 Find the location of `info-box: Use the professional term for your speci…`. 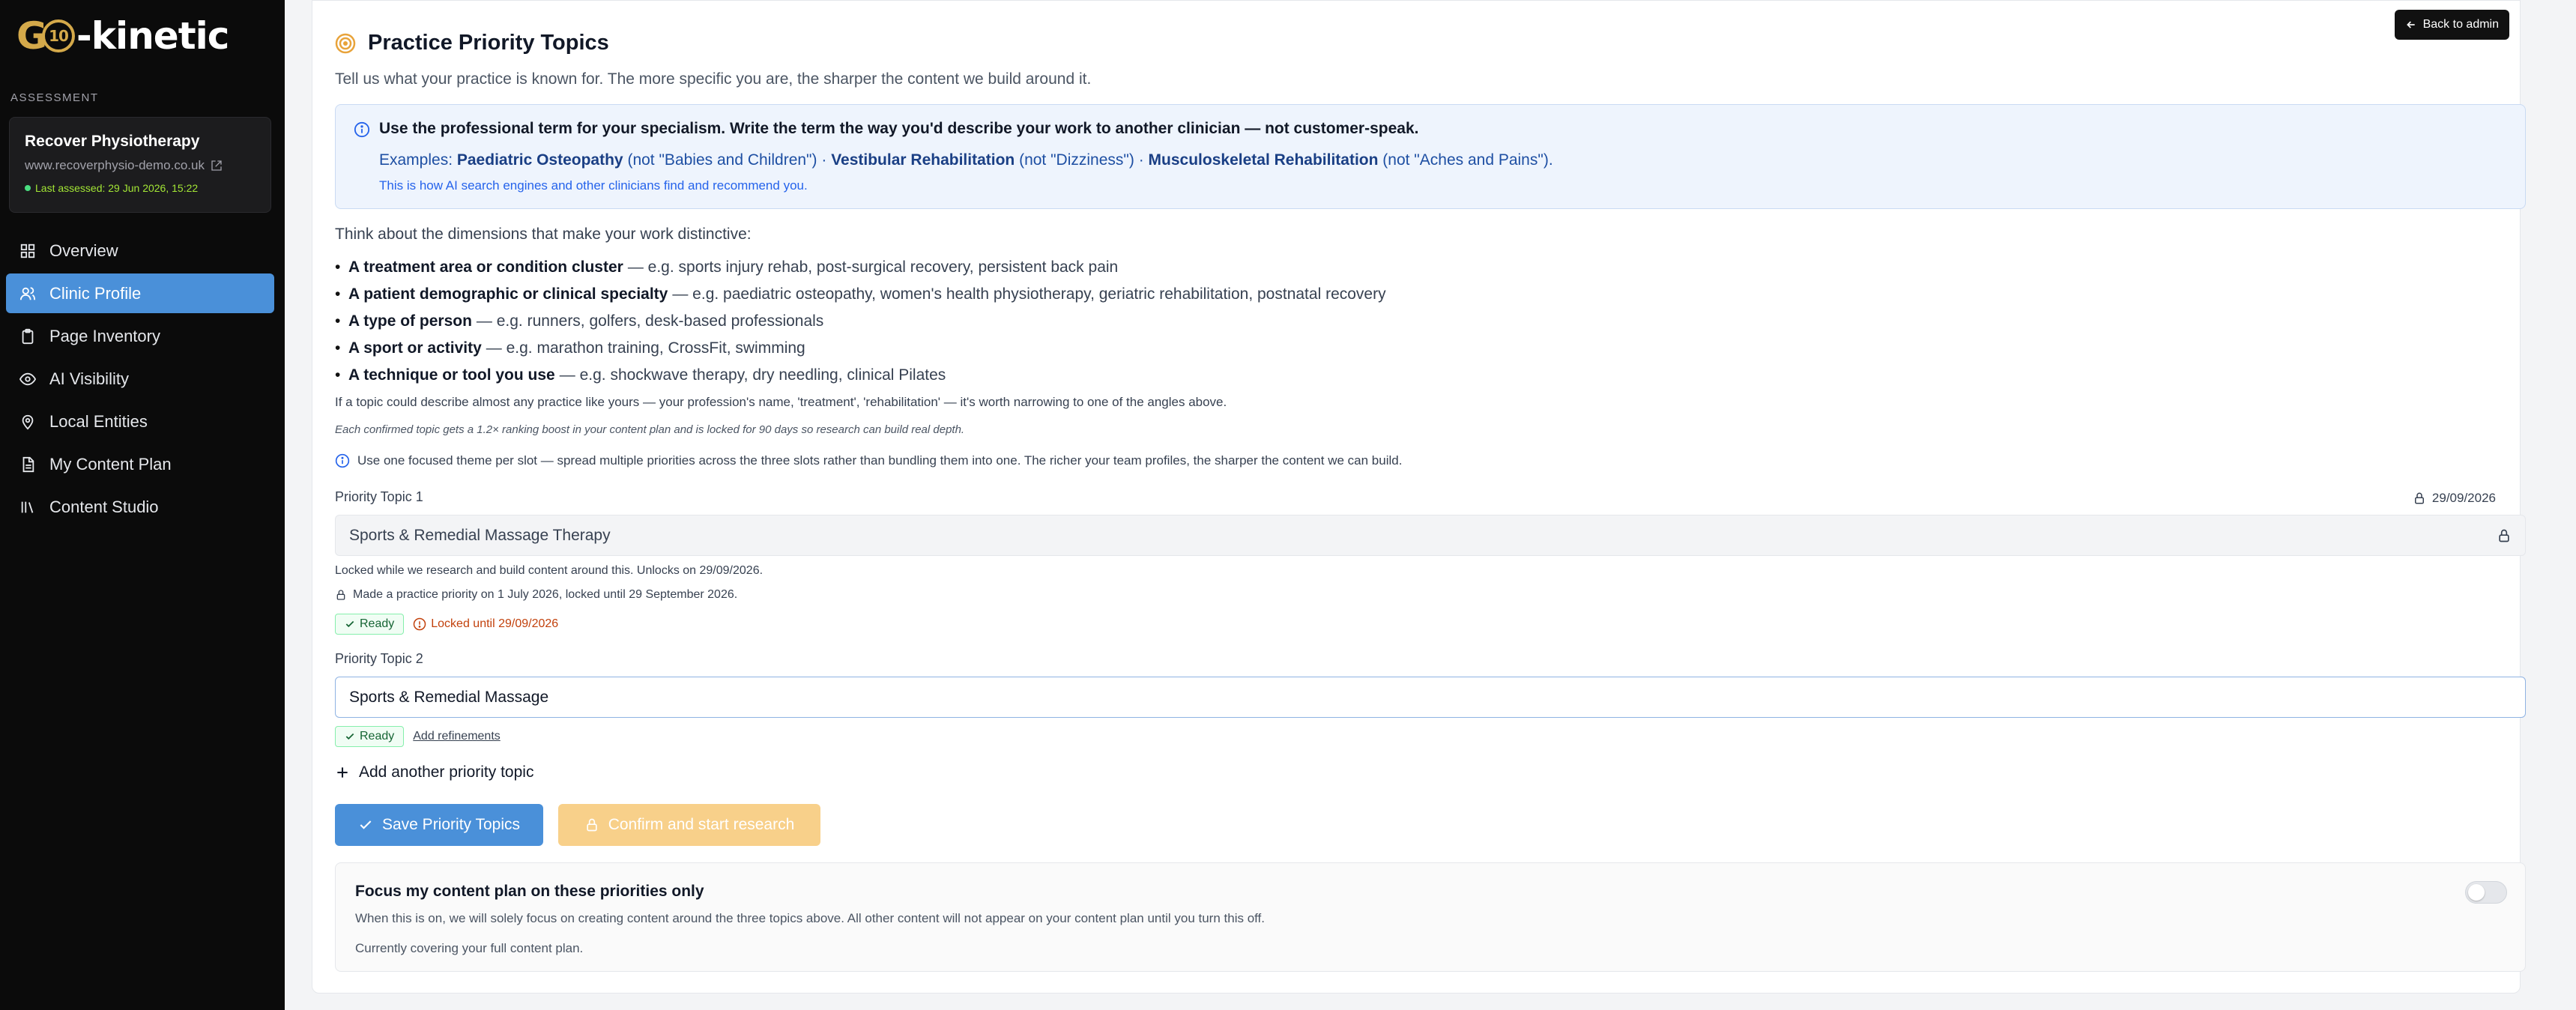

info-box: Use the professional term for your speci… is located at coordinates (1430, 156).